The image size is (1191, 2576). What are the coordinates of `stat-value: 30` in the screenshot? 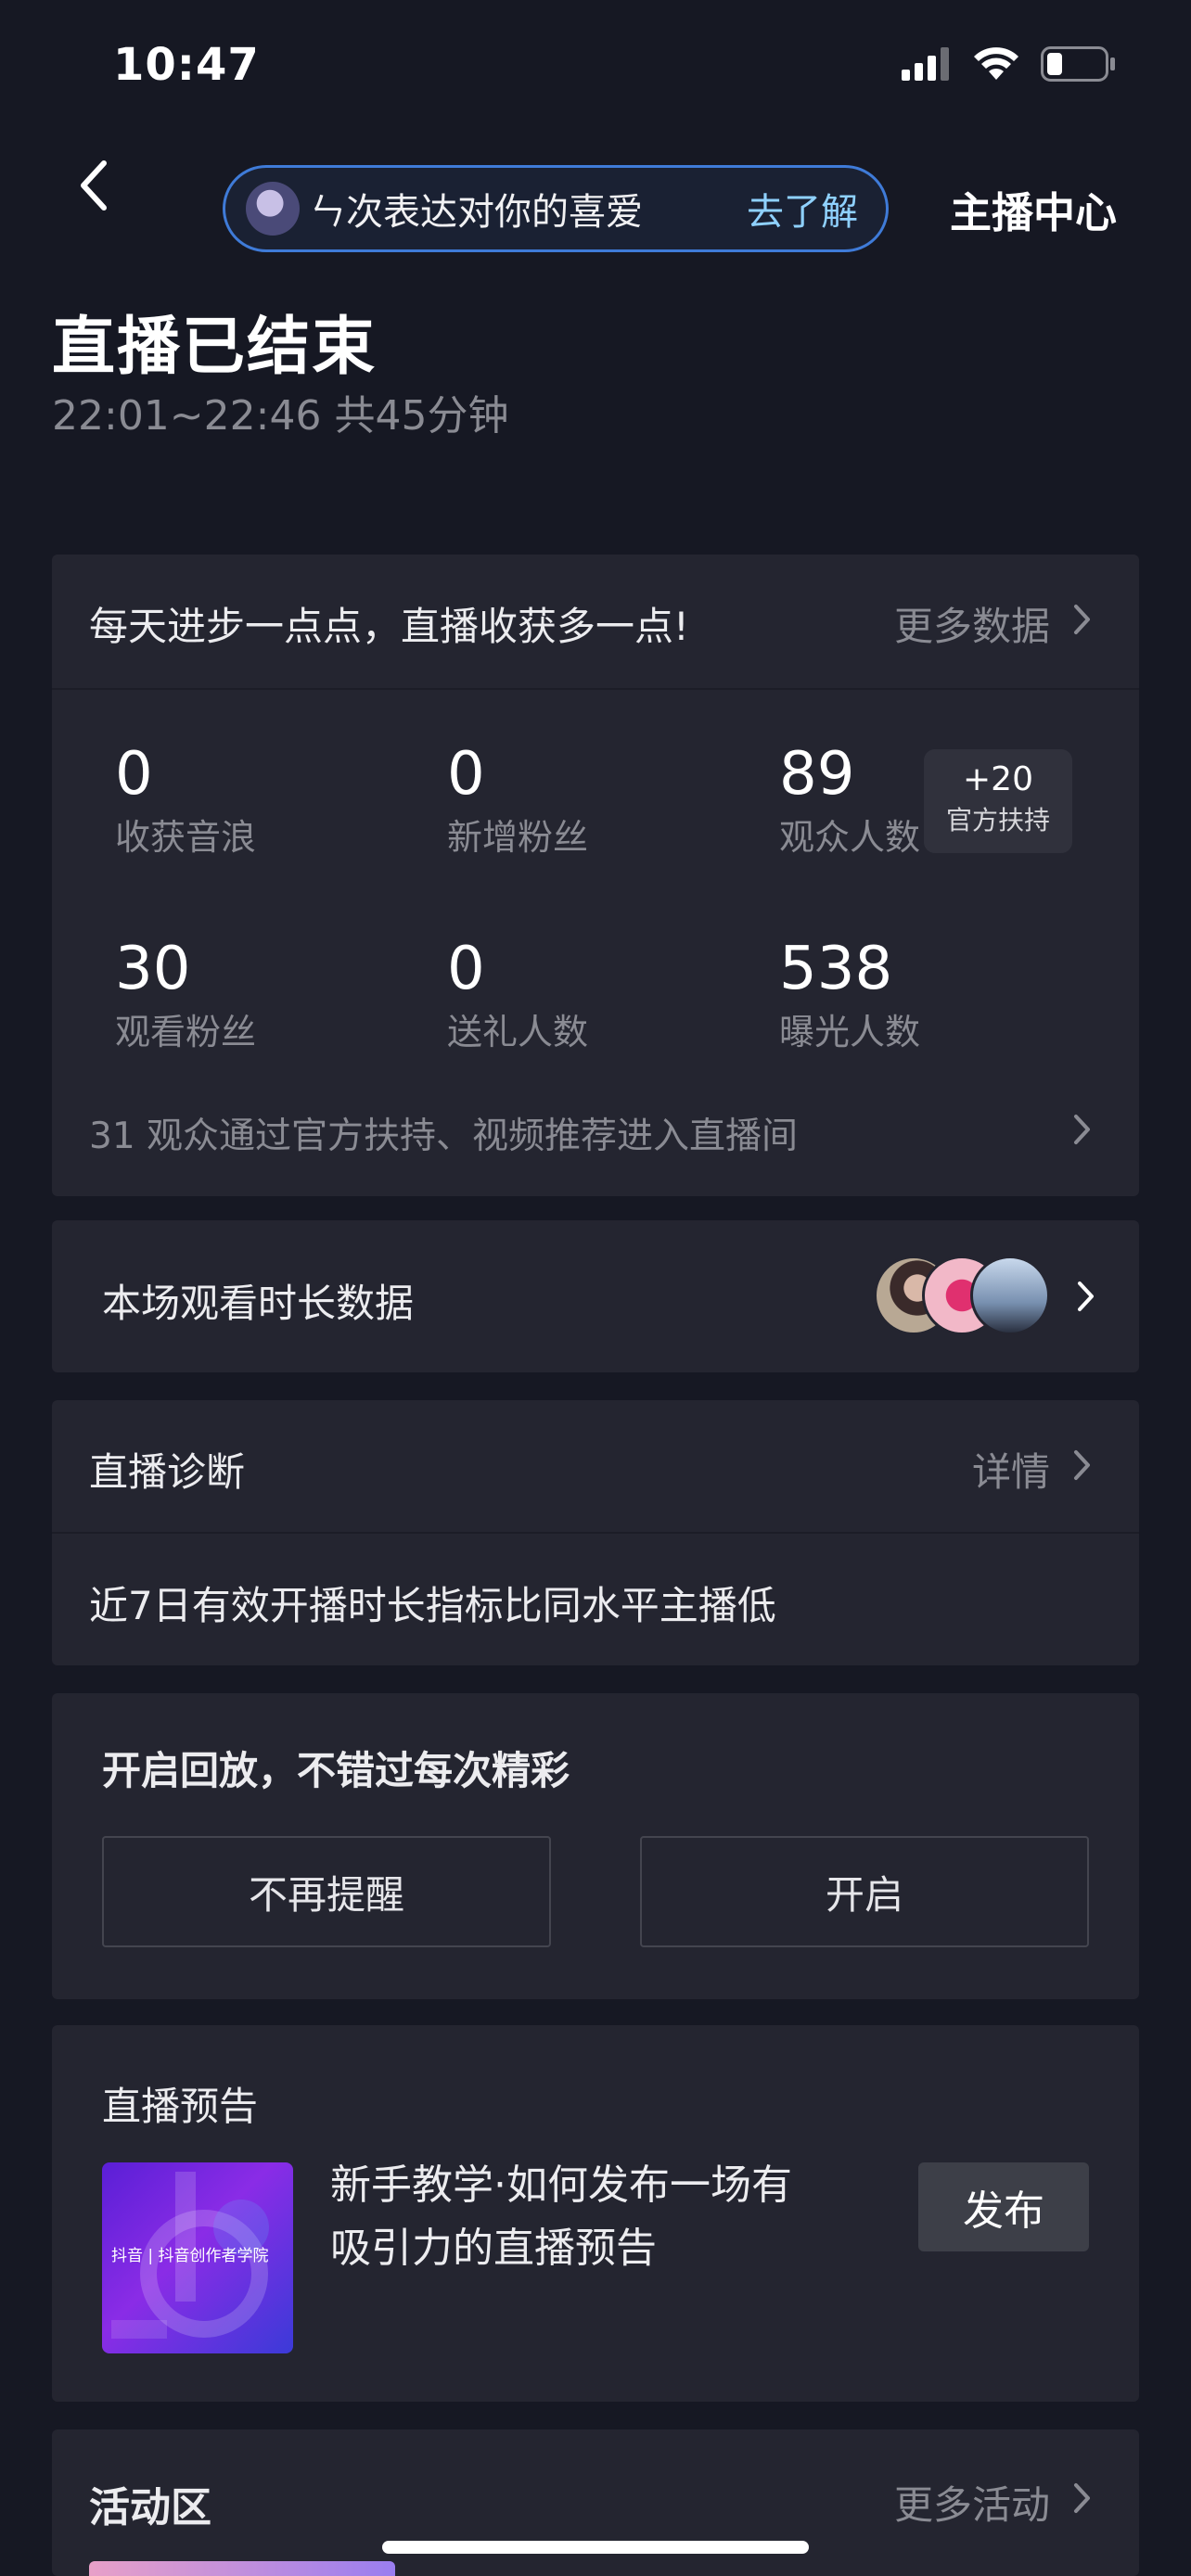 It's located at (153, 969).